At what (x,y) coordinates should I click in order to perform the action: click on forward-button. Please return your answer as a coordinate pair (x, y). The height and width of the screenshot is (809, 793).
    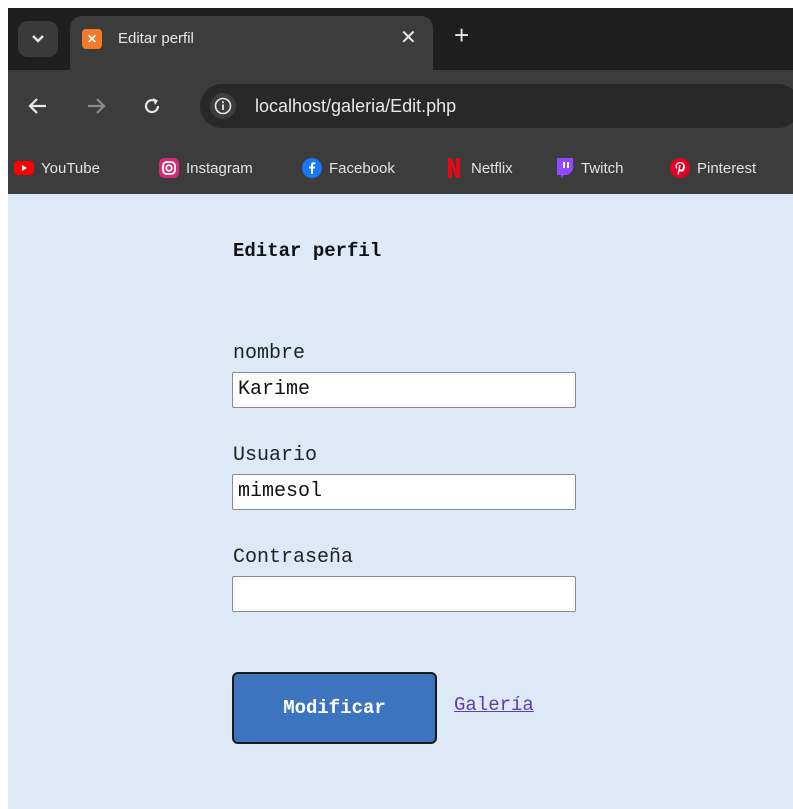
    Looking at the image, I should click on (96, 106).